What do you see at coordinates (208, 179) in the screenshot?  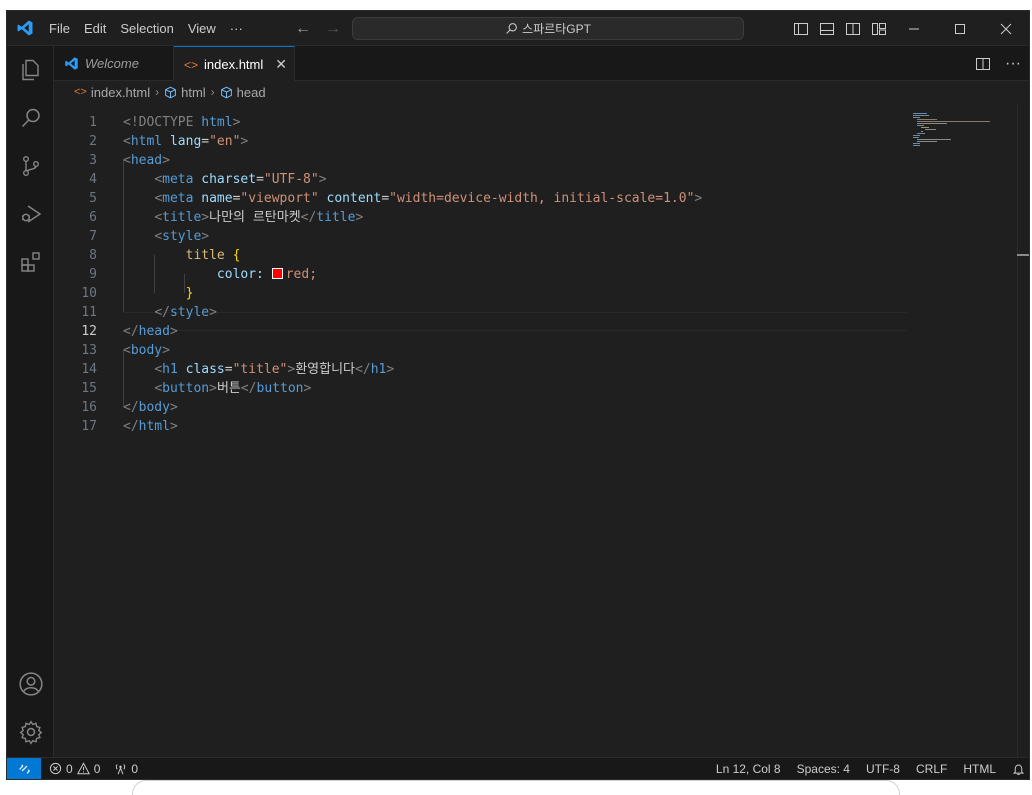 I see `code-line: 4 <meta charset="UTF-8">` at bounding box center [208, 179].